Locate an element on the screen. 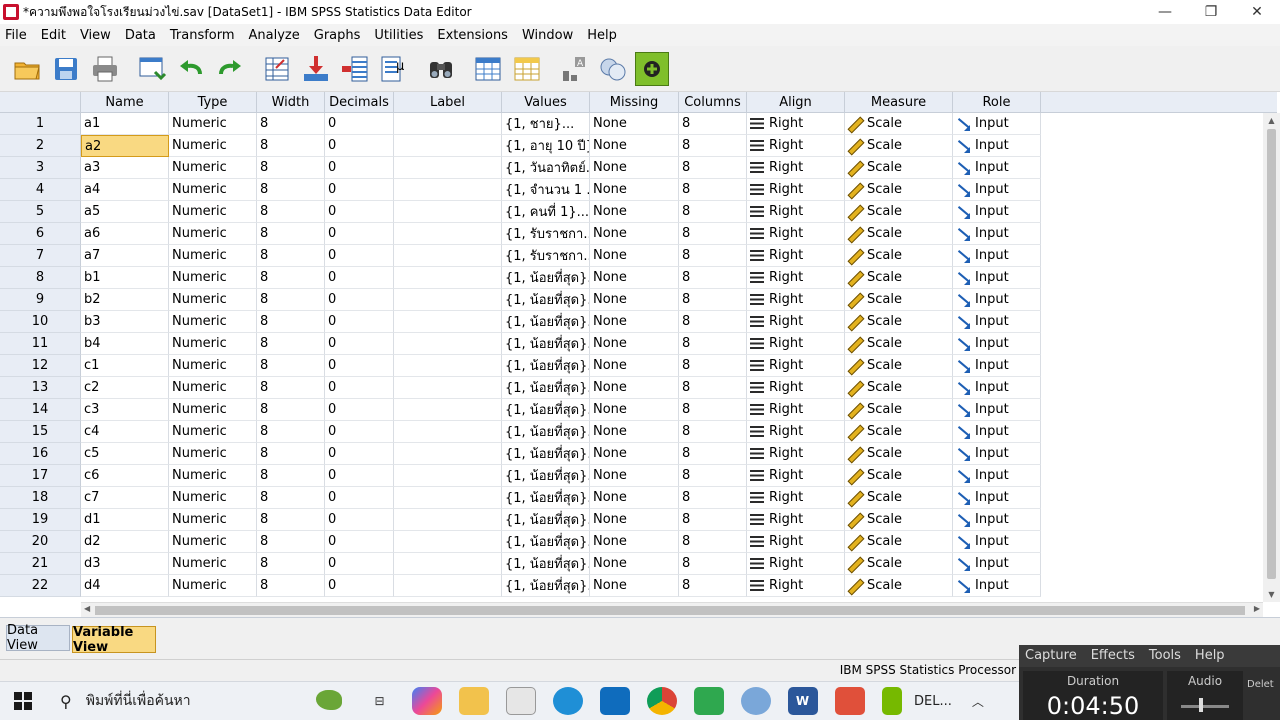 The image size is (1280, 721). recorder-menu-help: Help is located at coordinates (1210, 656).